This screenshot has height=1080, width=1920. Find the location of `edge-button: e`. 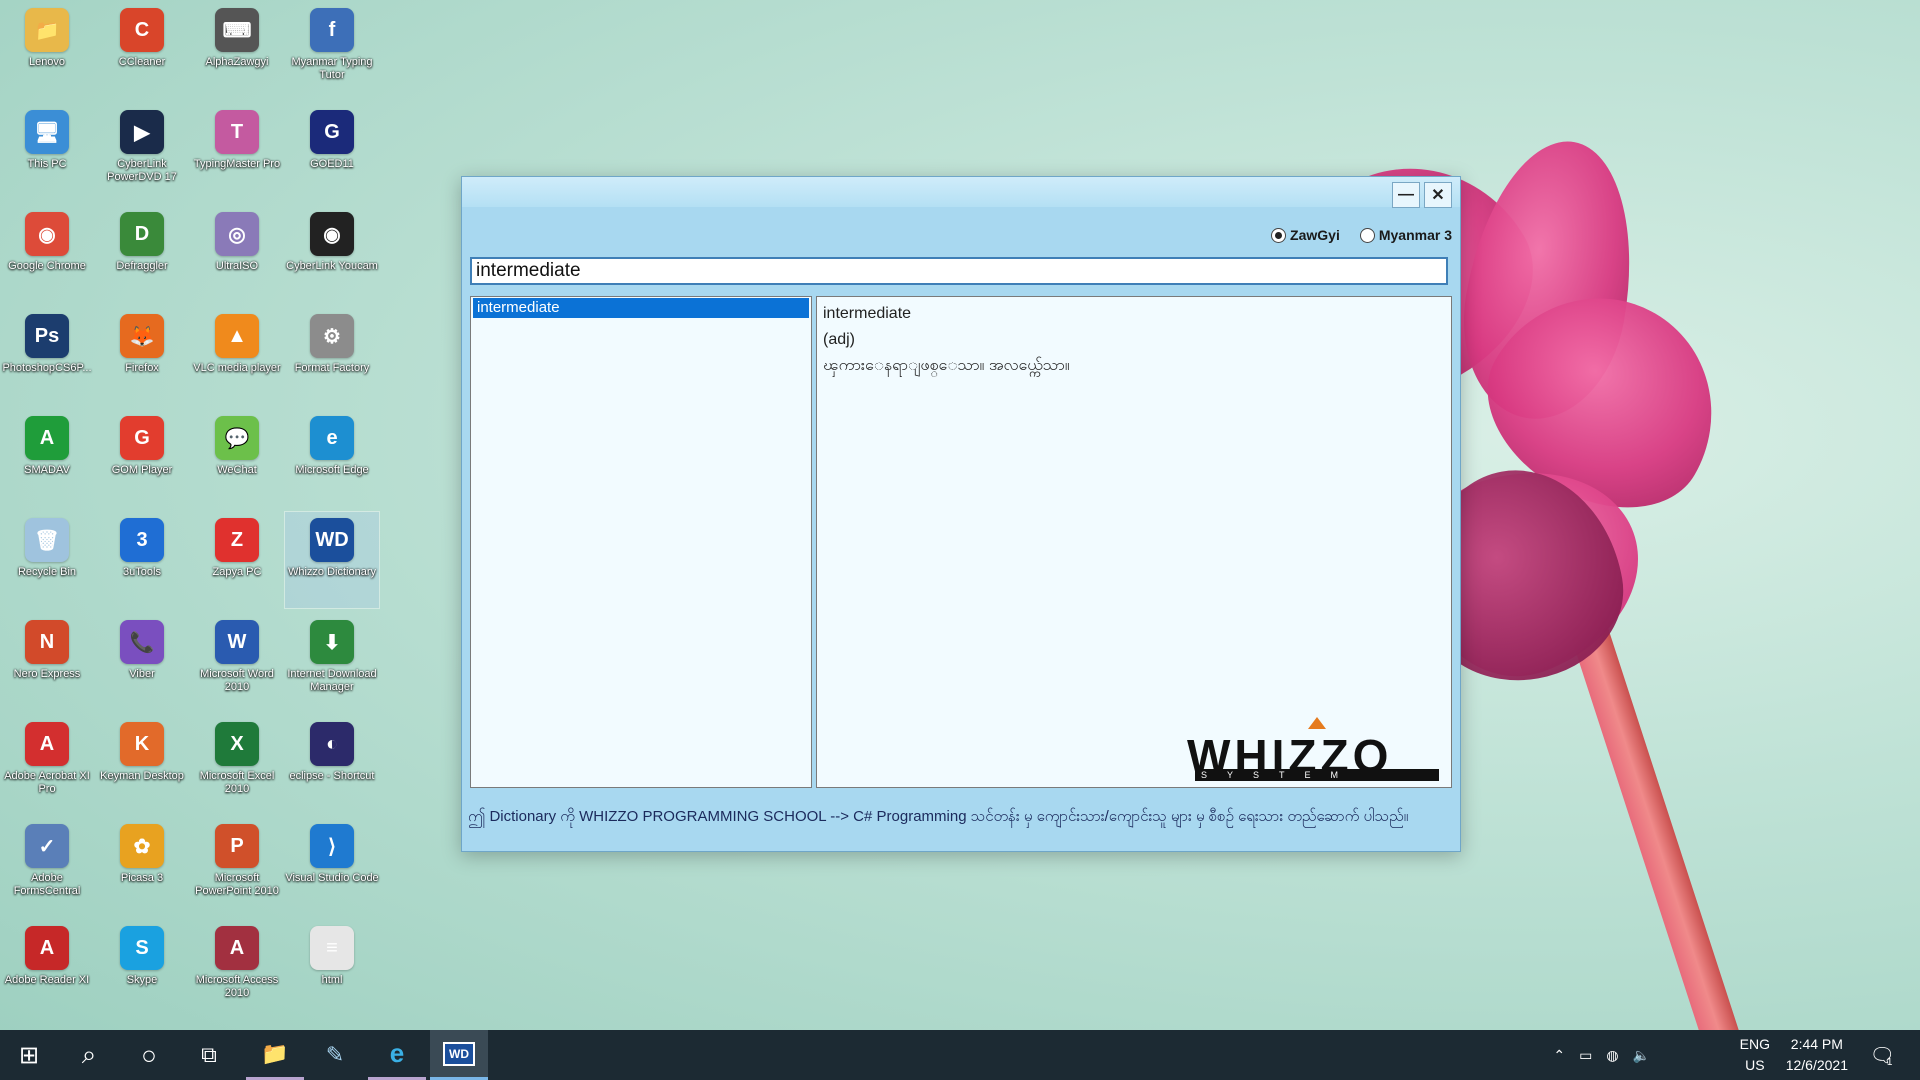

edge-button: e is located at coordinates (397, 1055).